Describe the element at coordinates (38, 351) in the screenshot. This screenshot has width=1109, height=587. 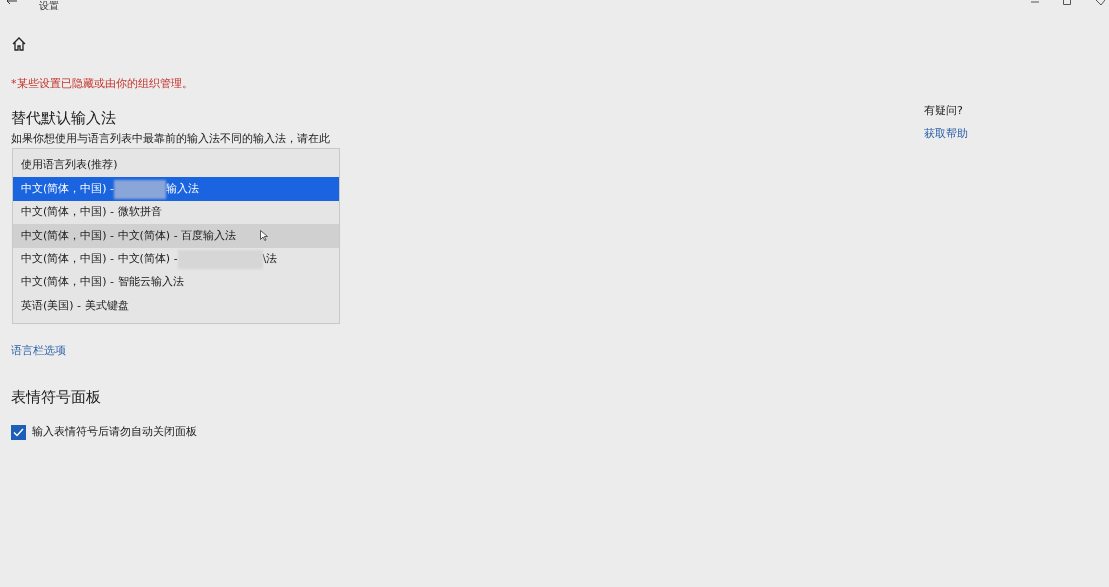
I see `language-bar-link: 语言栏选项` at that location.